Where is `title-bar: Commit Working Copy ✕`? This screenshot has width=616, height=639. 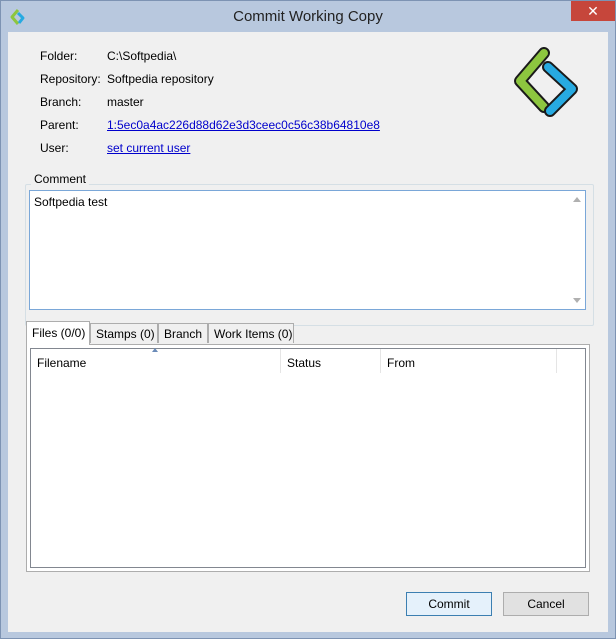 title-bar: Commit Working Copy ✕ is located at coordinates (308, 16).